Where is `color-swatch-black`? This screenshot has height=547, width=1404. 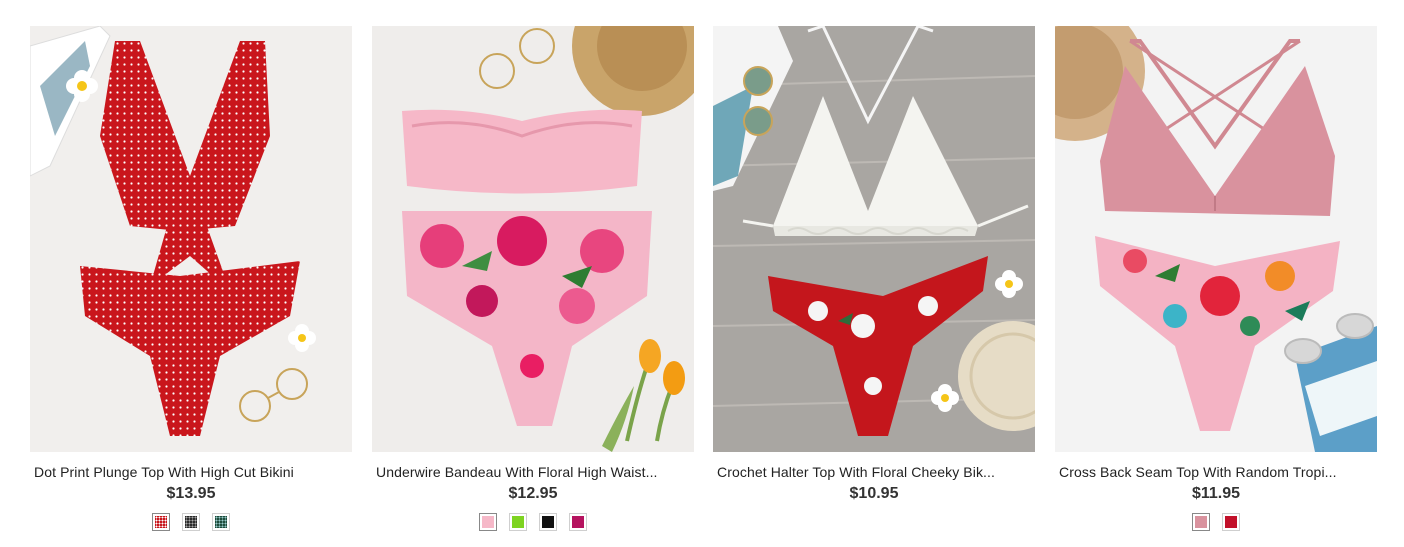
color-swatch-black is located at coordinates (548, 522).